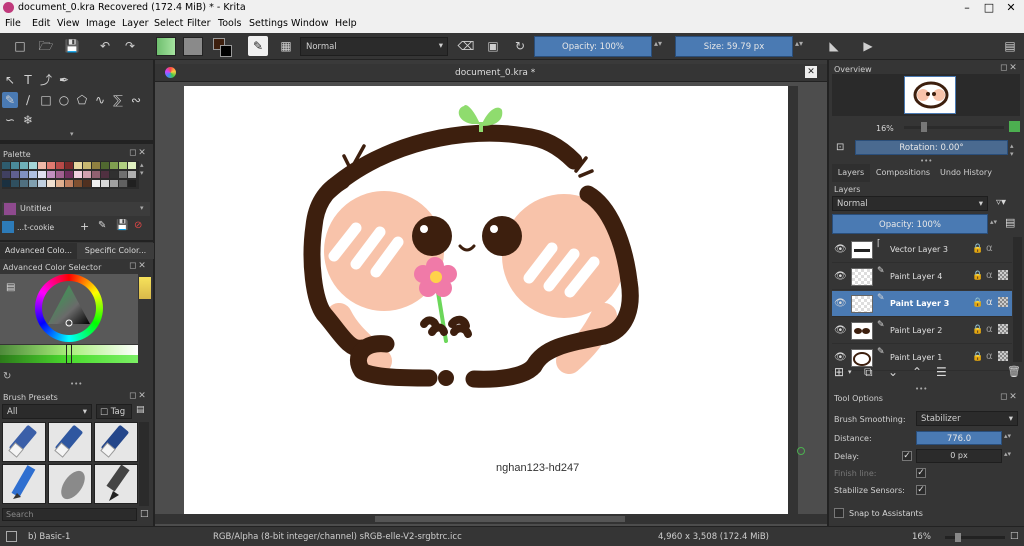  I want to click on distance-spinner-icon: ▴▾, so click(1007, 436).